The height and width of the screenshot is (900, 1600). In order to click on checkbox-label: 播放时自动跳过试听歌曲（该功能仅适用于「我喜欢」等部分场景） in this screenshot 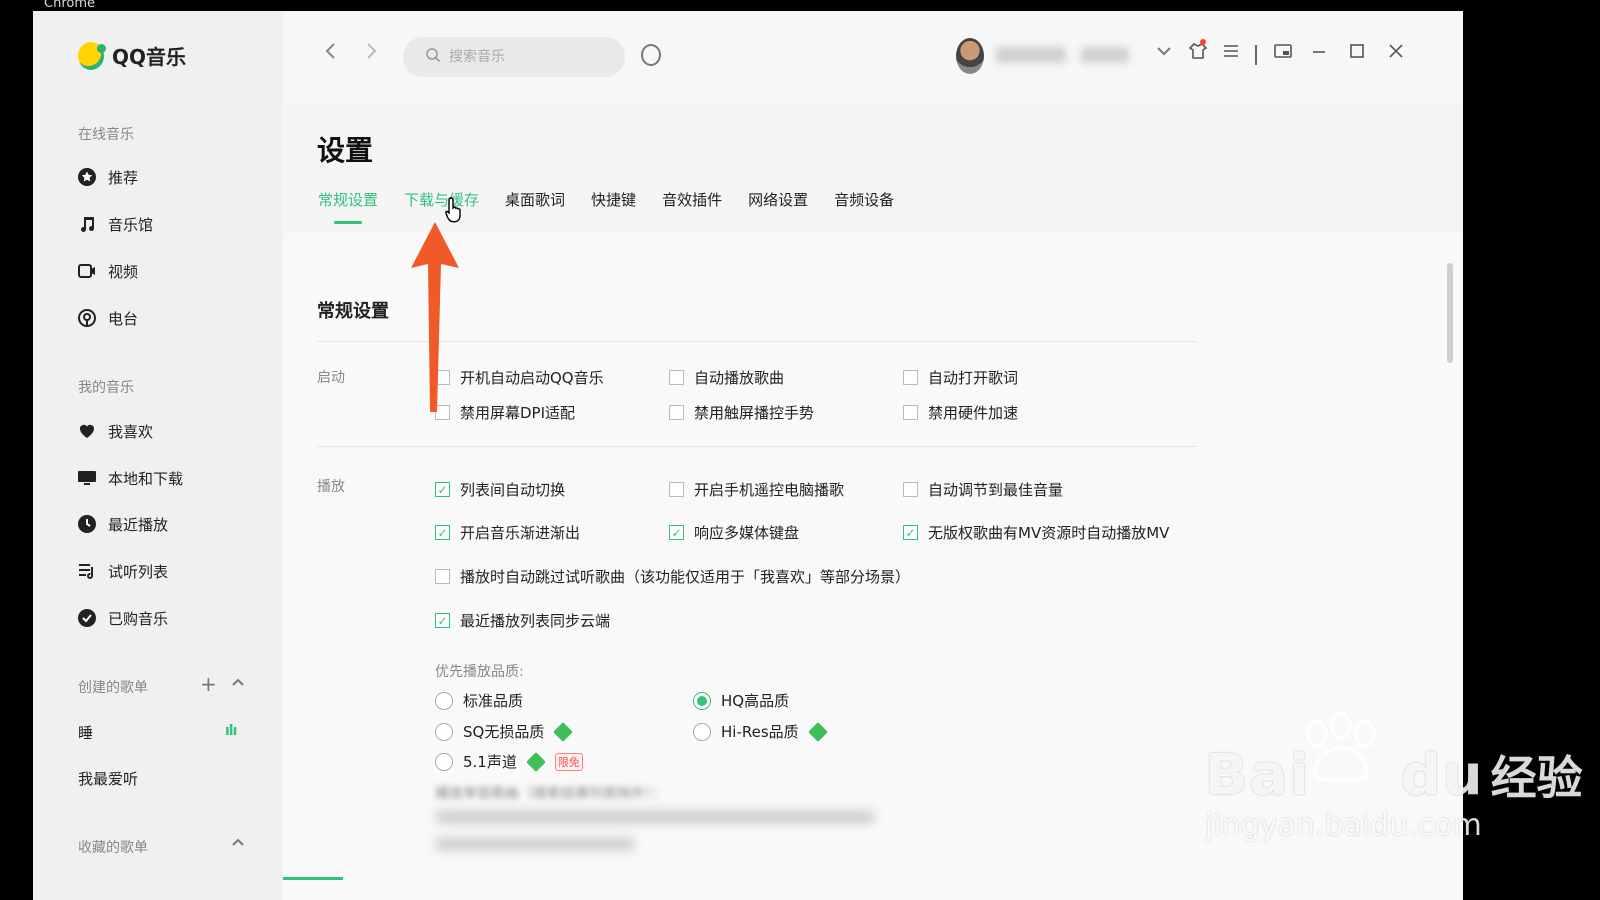, I will do `click(685, 577)`.